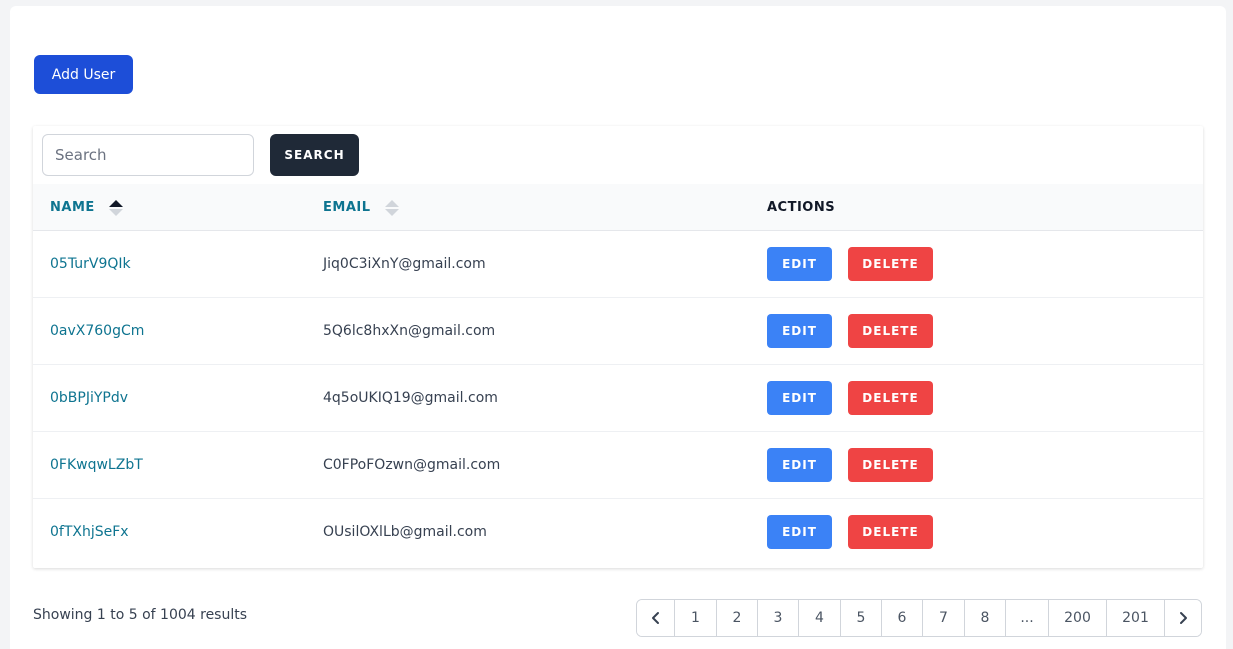 This screenshot has width=1233, height=649. I want to click on user-email: Jiq0C3iXnY@gmail.com, so click(404, 264).